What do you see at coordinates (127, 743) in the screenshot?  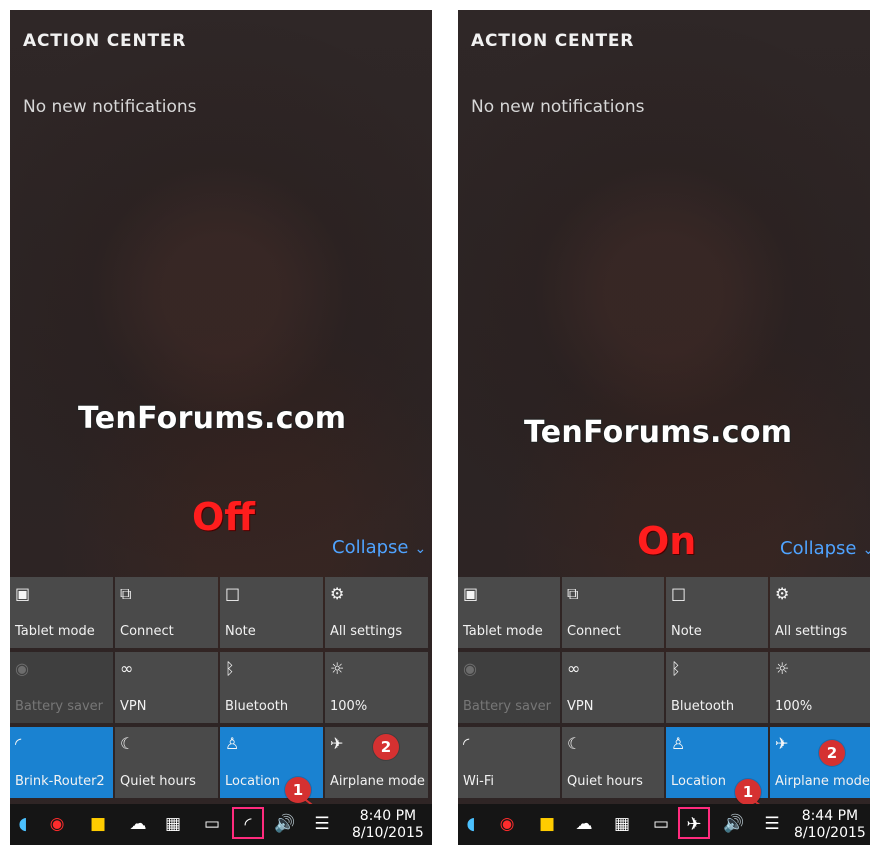 I see `moon-icon: ☾` at bounding box center [127, 743].